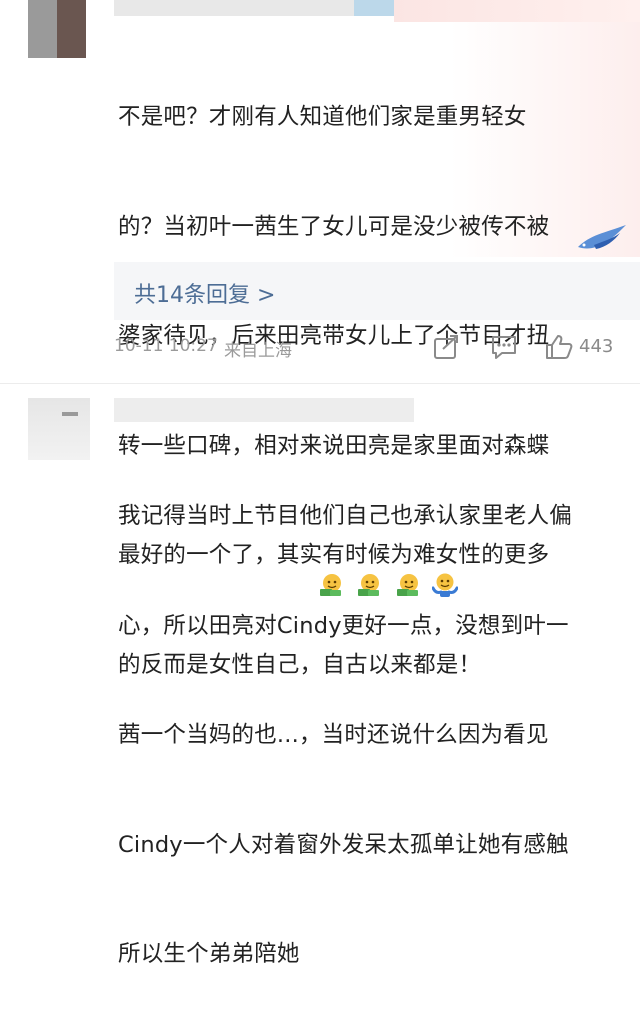 The image size is (640, 1009). Describe the element at coordinates (445, 585) in the screenshot. I see `shrug-face-icon` at that location.